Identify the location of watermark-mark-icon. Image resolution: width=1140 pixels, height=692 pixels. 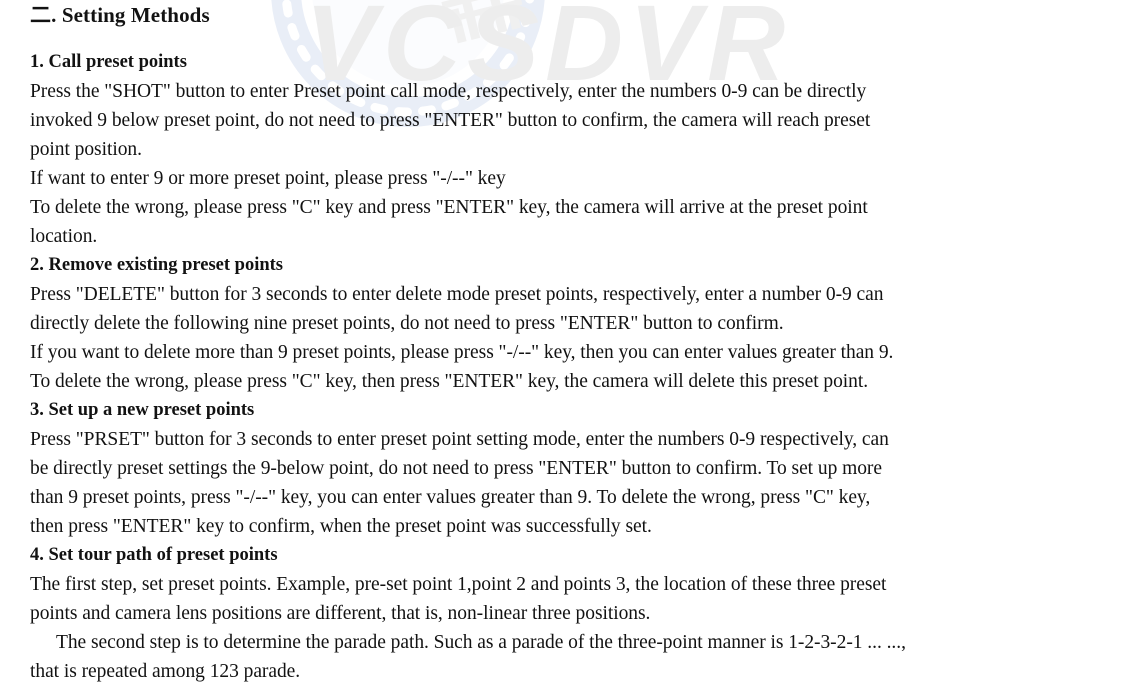
(482, 22).